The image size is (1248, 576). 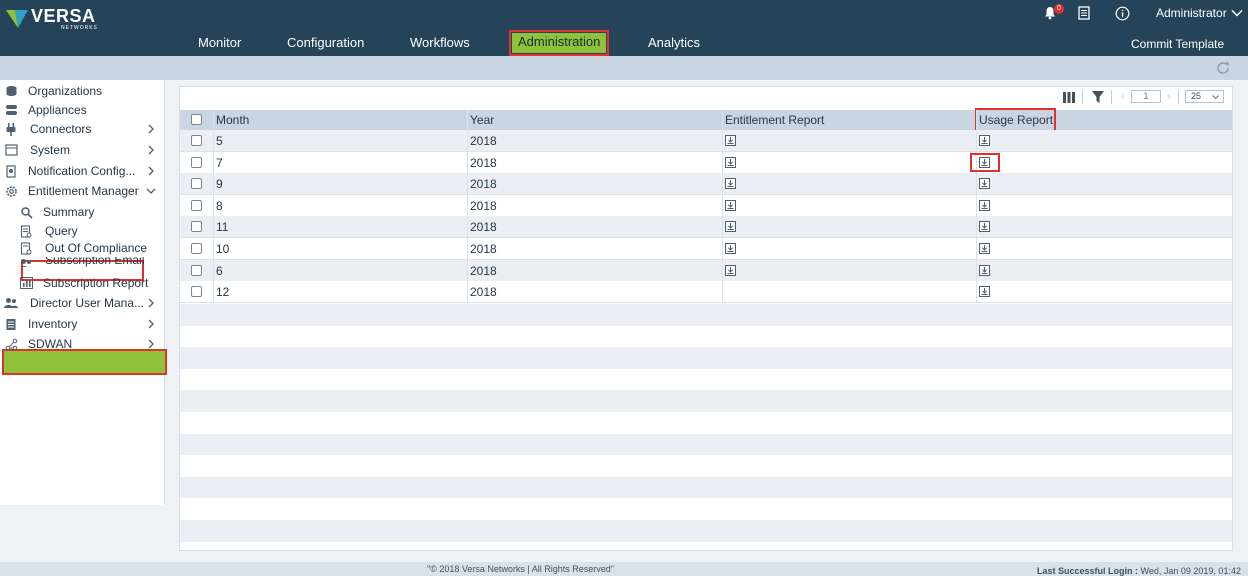 What do you see at coordinates (82, 324) in the screenshot?
I see `sidebar-item-inventory: Inventory` at bounding box center [82, 324].